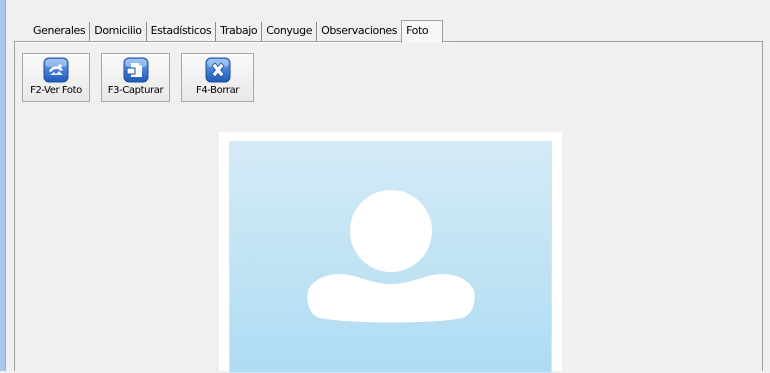 The image size is (770, 373). What do you see at coordinates (118, 31) in the screenshot?
I see `tab-domicilio: Domicilio` at bounding box center [118, 31].